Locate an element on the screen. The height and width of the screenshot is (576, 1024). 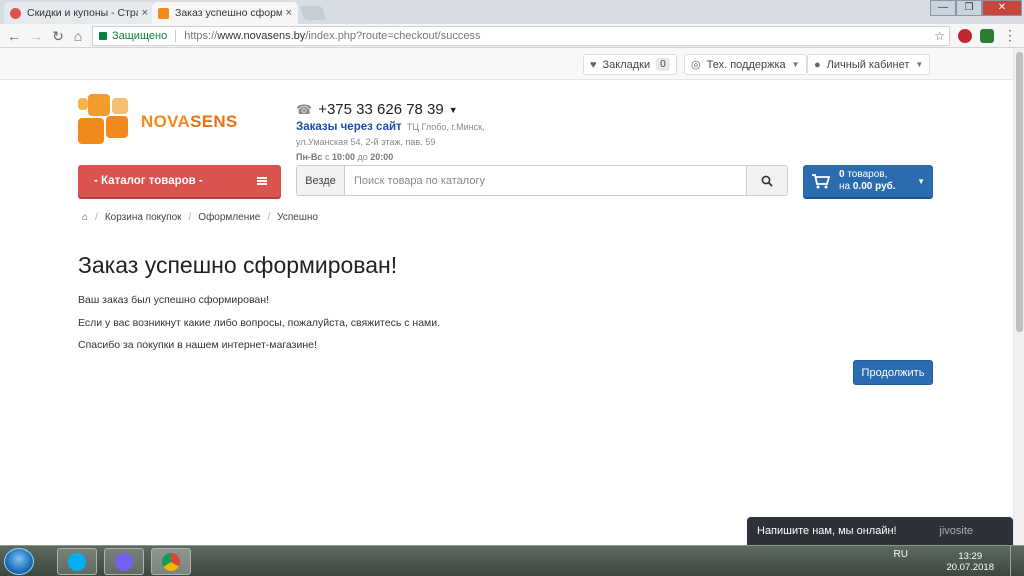
search-scope-select: Везде is located at coordinates (321, 180).